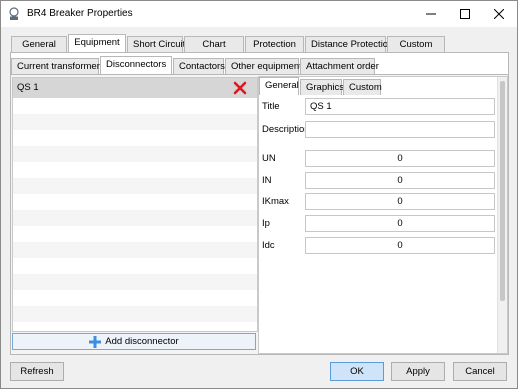 The height and width of the screenshot is (389, 518). What do you see at coordinates (135, 88) in the screenshot?
I see `list-item-selected: QS 1` at bounding box center [135, 88].